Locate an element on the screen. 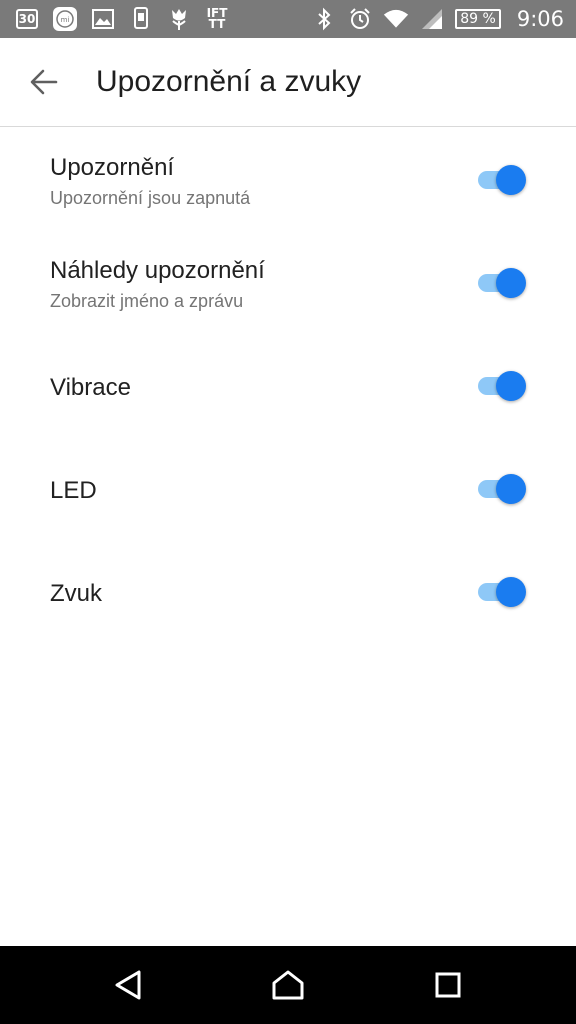  calendar-icon: 30 is located at coordinates (27, 19).